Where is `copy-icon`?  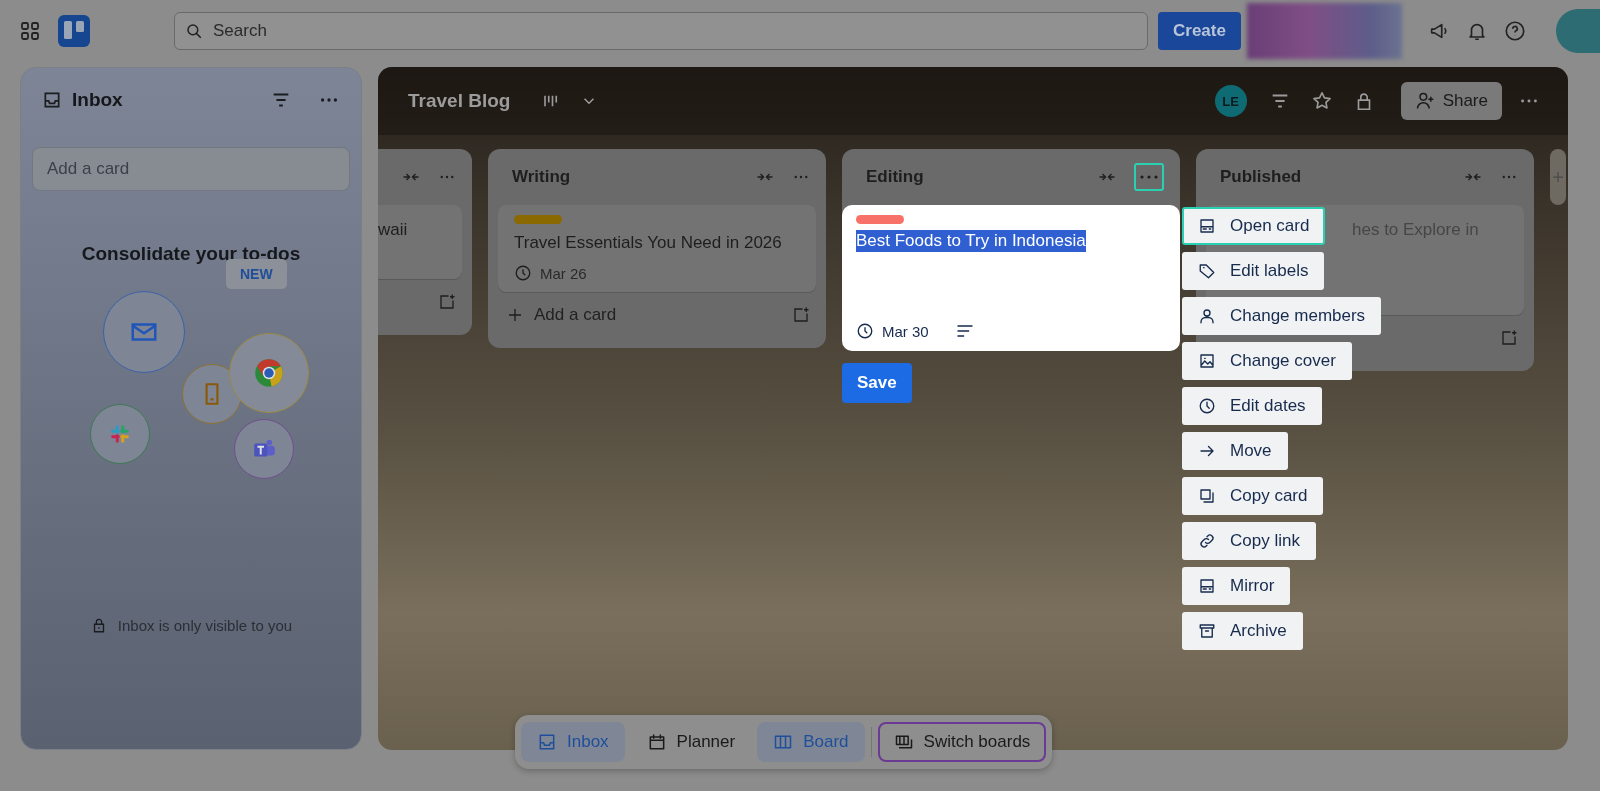
copy-icon is located at coordinates (1207, 496).